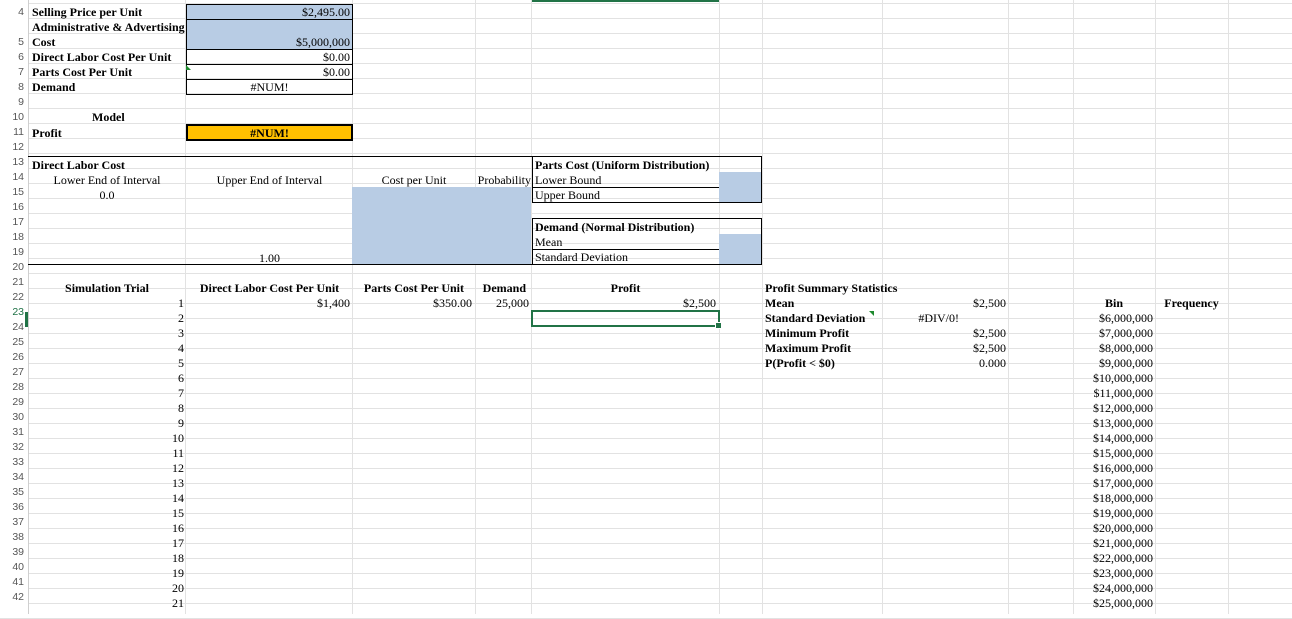 Image resolution: width=1292 pixels, height=619 pixels. What do you see at coordinates (181, 393) in the screenshot?
I see `trial-number: 7` at bounding box center [181, 393].